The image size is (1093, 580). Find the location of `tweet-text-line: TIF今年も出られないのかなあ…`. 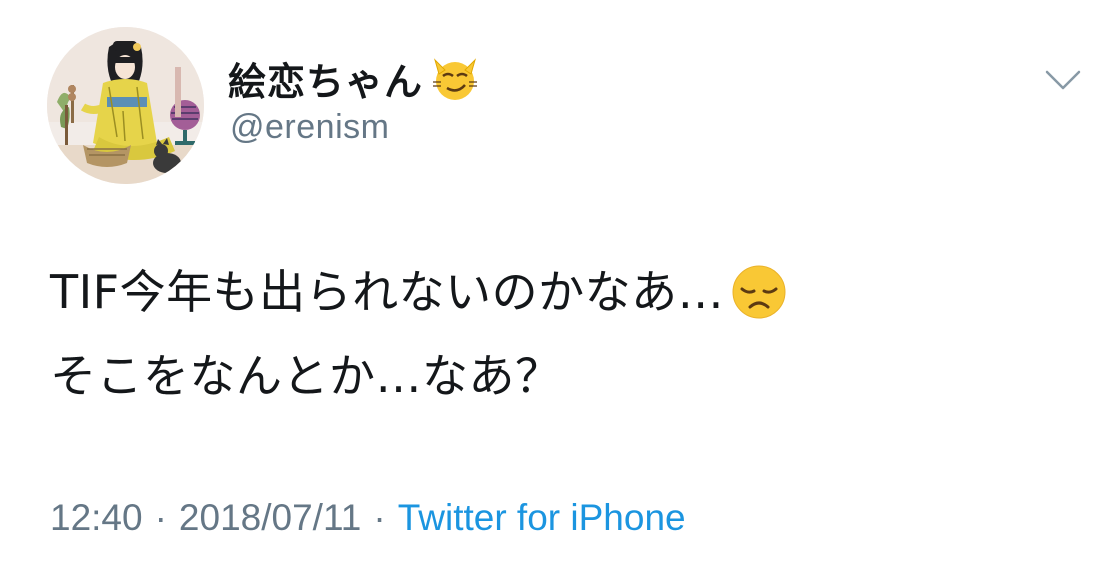

tweet-text-line: TIF今年も出られないのかなあ… is located at coordinates (560, 292).